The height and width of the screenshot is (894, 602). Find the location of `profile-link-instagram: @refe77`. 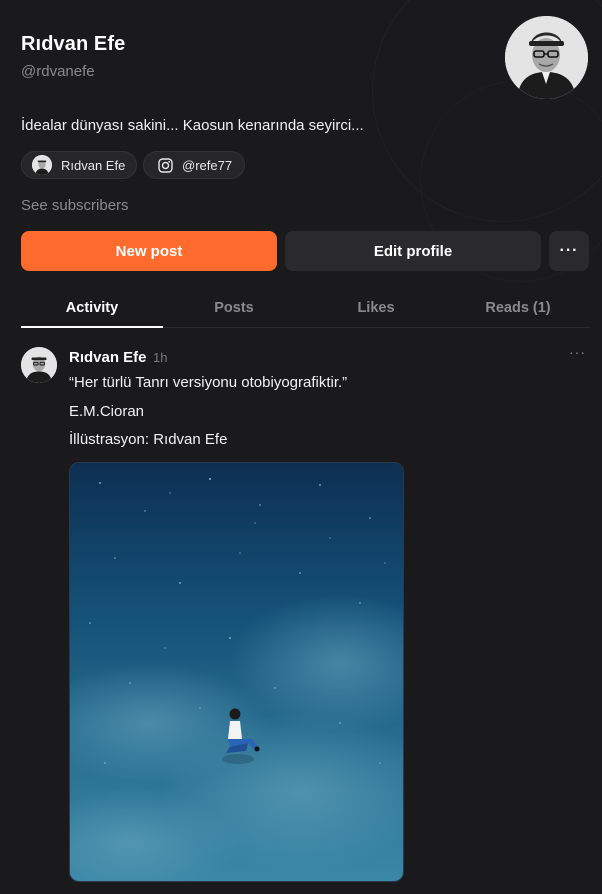

profile-link-instagram: @refe77 is located at coordinates (194, 165).